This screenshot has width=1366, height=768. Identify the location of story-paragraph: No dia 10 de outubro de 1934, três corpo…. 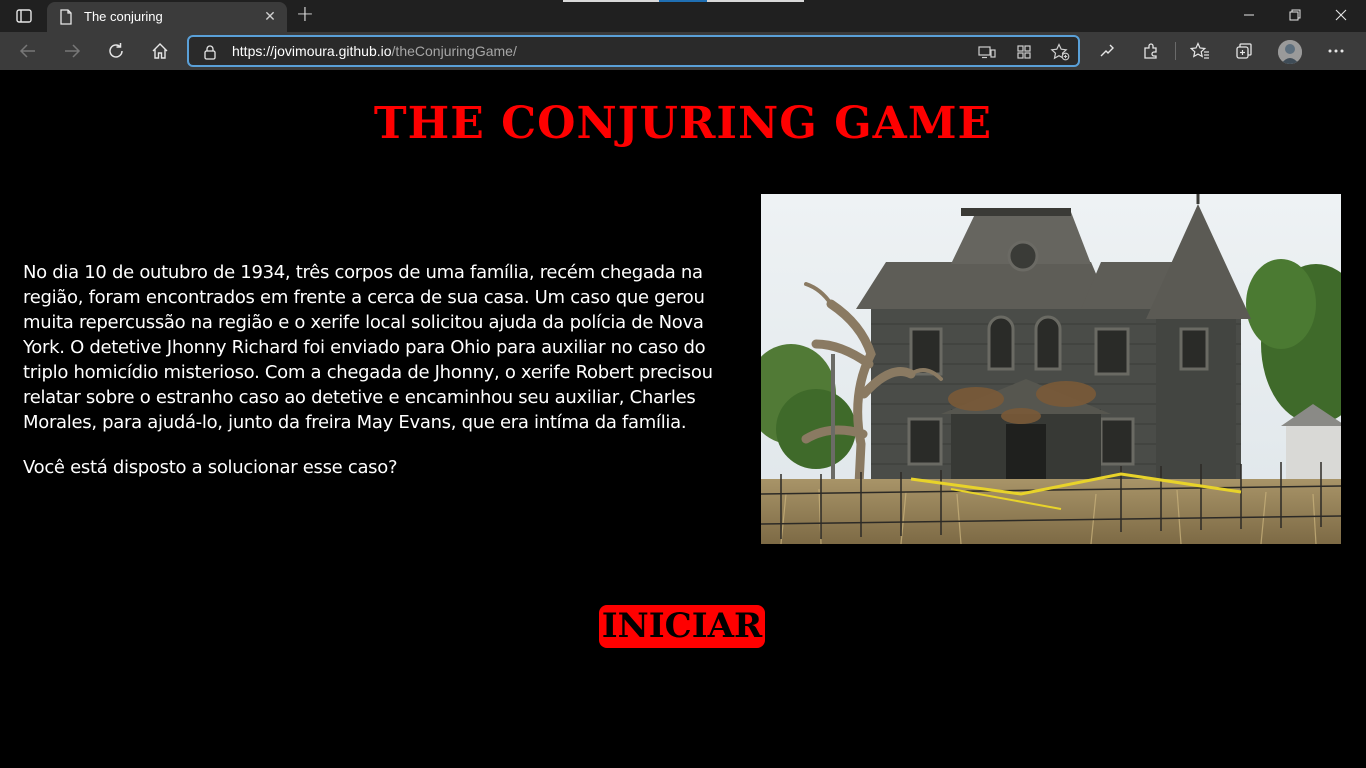
(368, 347).